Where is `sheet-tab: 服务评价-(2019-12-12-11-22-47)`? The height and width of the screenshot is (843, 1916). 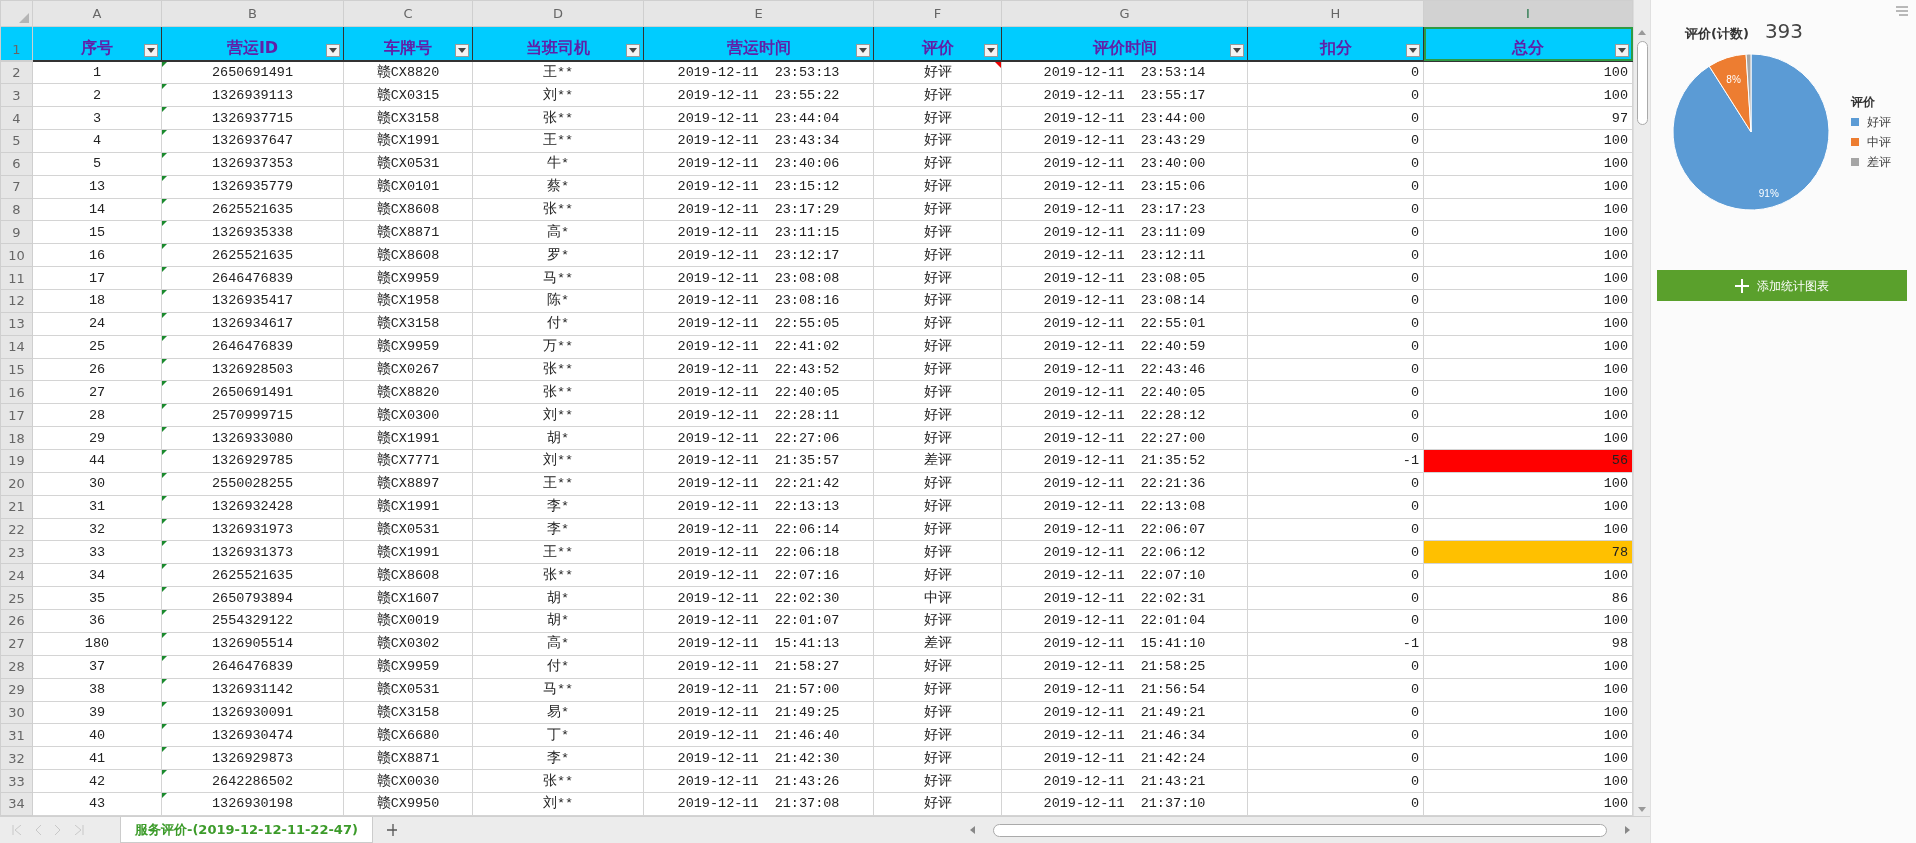 sheet-tab: 服务评价-(2019-12-12-11-22-47) is located at coordinates (246, 830).